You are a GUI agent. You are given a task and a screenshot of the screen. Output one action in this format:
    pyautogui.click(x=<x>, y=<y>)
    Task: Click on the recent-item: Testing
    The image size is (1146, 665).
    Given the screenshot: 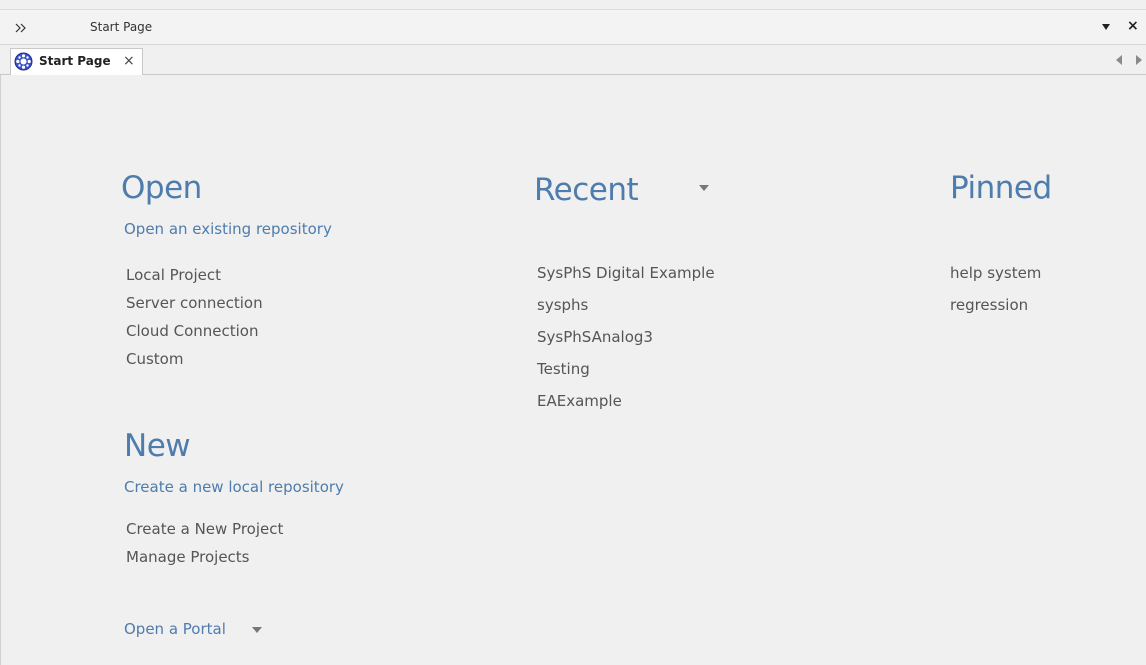 What is the action you would take?
    pyautogui.click(x=563, y=369)
    